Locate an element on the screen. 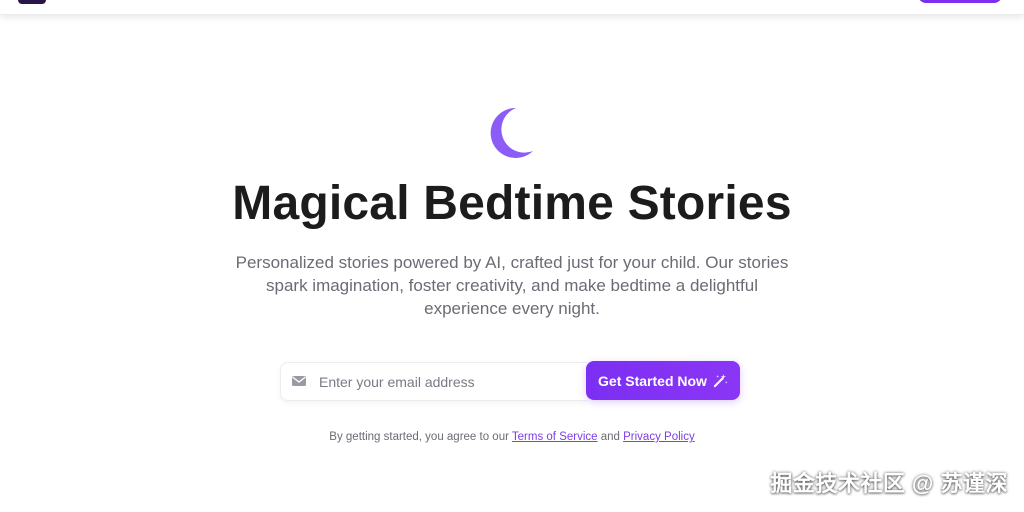 The height and width of the screenshot is (512, 1024). privacy-policy-link: Privacy Policy is located at coordinates (659, 437).